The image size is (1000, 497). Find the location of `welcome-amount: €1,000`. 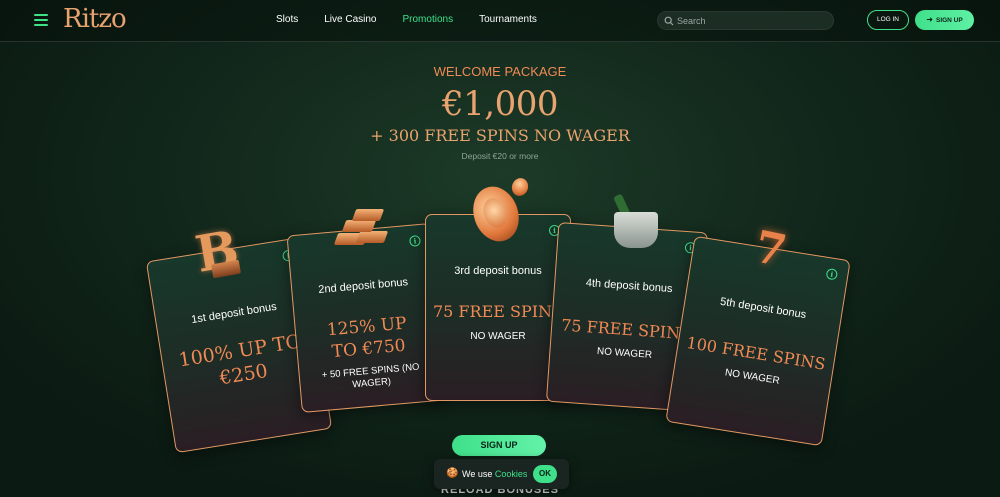

welcome-amount: €1,000 is located at coordinates (500, 104).